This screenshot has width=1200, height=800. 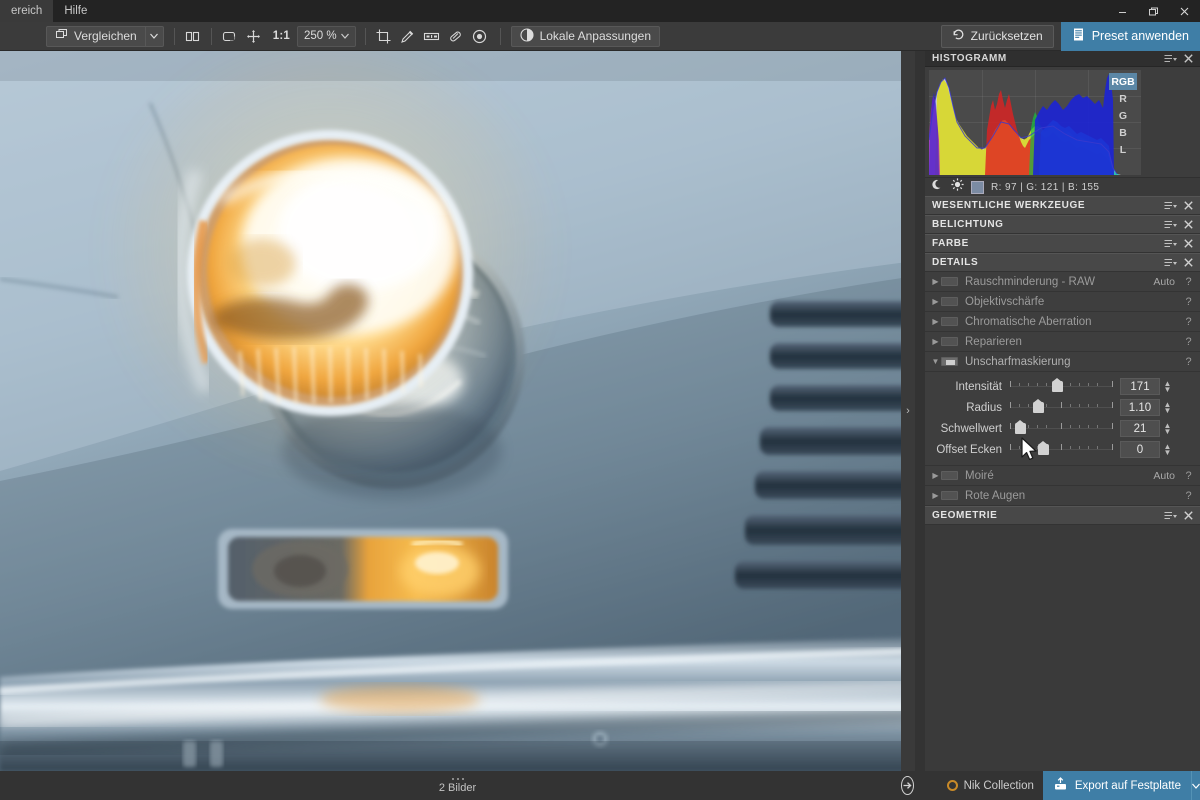 I want to click on histogram-close-icon, so click(x=1188, y=58).